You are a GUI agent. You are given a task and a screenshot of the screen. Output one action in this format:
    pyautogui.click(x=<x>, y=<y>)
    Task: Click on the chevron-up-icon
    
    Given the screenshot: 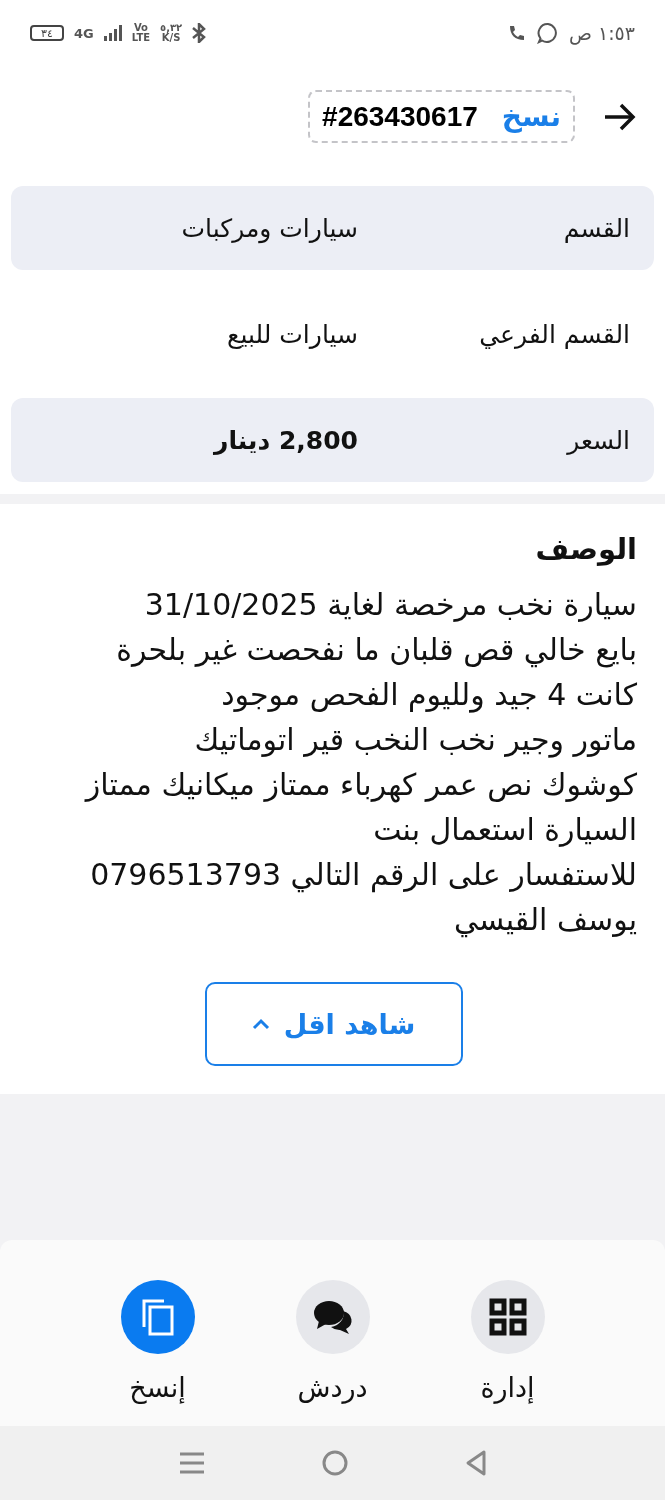 What is the action you would take?
    pyautogui.click(x=260, y=1024)
    